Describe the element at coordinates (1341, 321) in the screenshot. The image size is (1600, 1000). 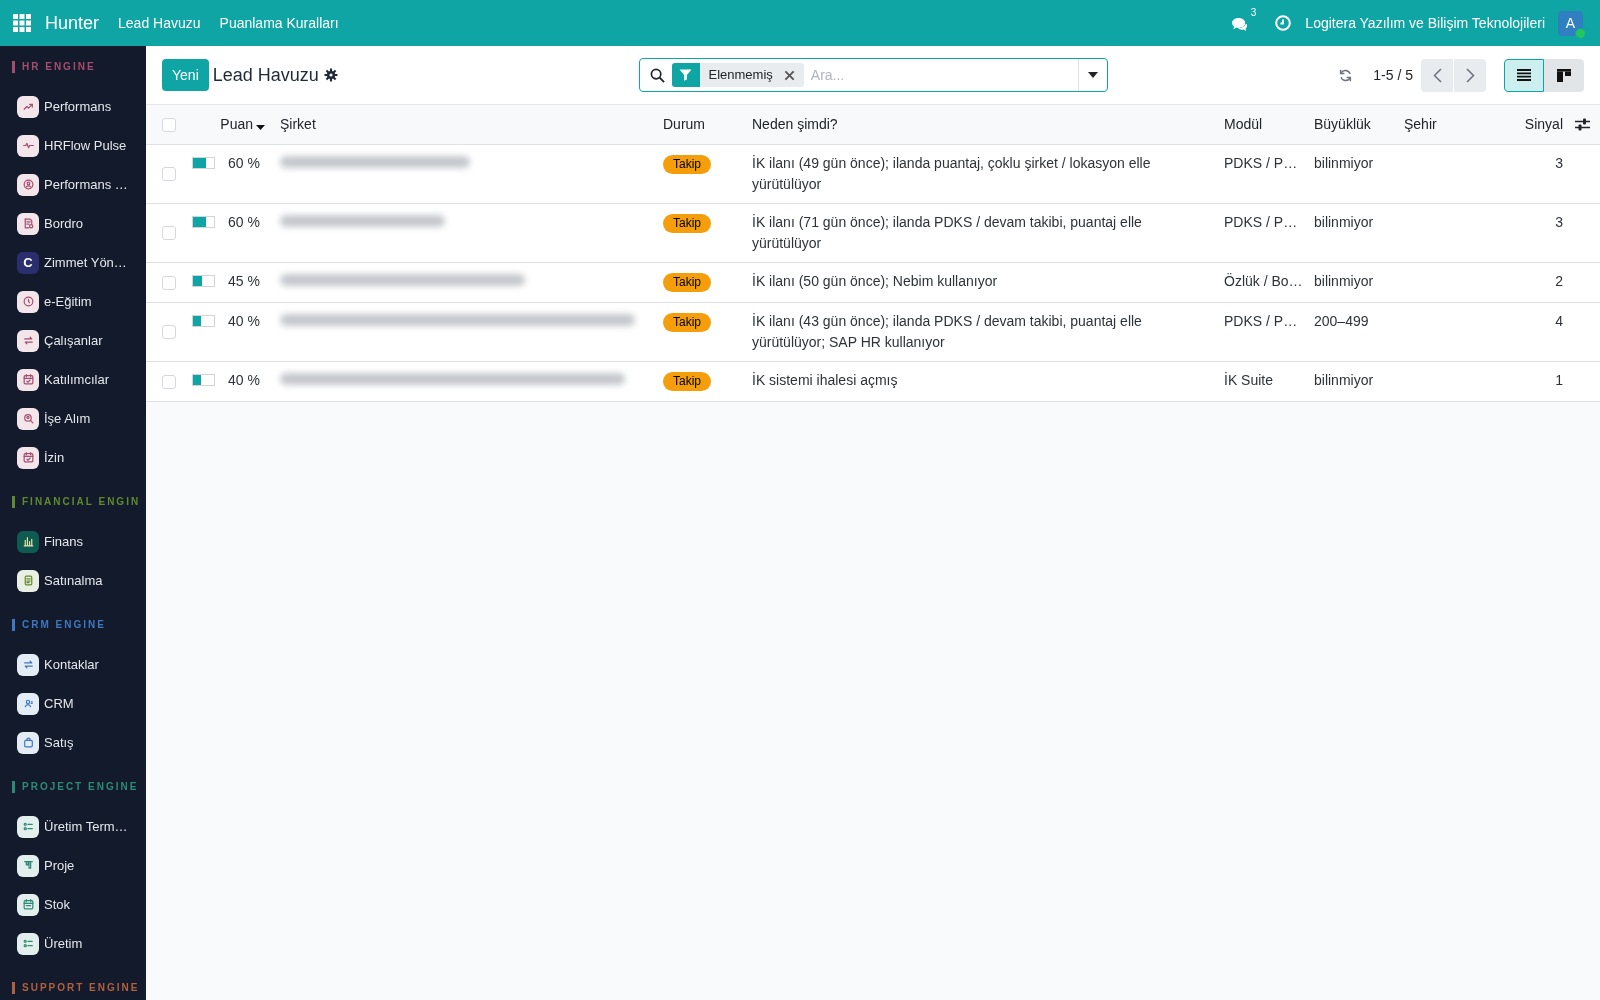
I see `table-cell-text: 200–499` at that location.